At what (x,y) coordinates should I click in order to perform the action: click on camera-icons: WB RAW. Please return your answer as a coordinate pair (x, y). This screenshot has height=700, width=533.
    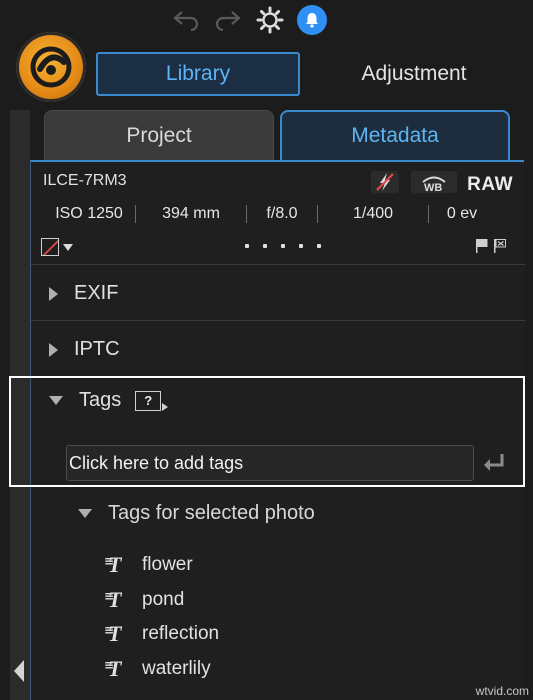
    Looking at the image, I should click on (441, 184).